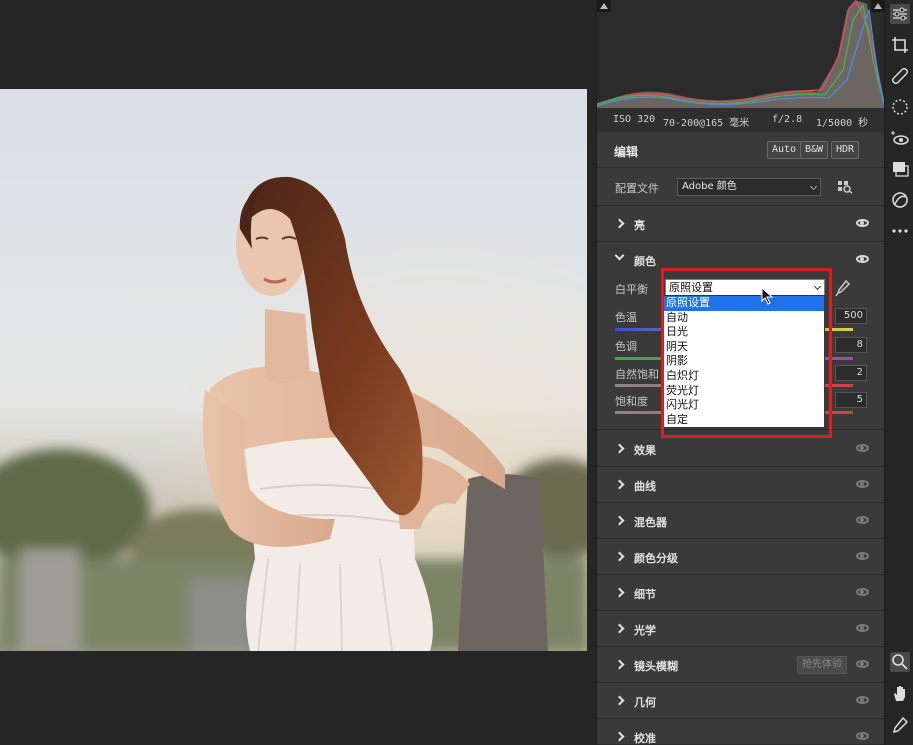 Image resolution: width=913 pixels, height=745 pixels. I want to click on histogram, so click(741, 54).